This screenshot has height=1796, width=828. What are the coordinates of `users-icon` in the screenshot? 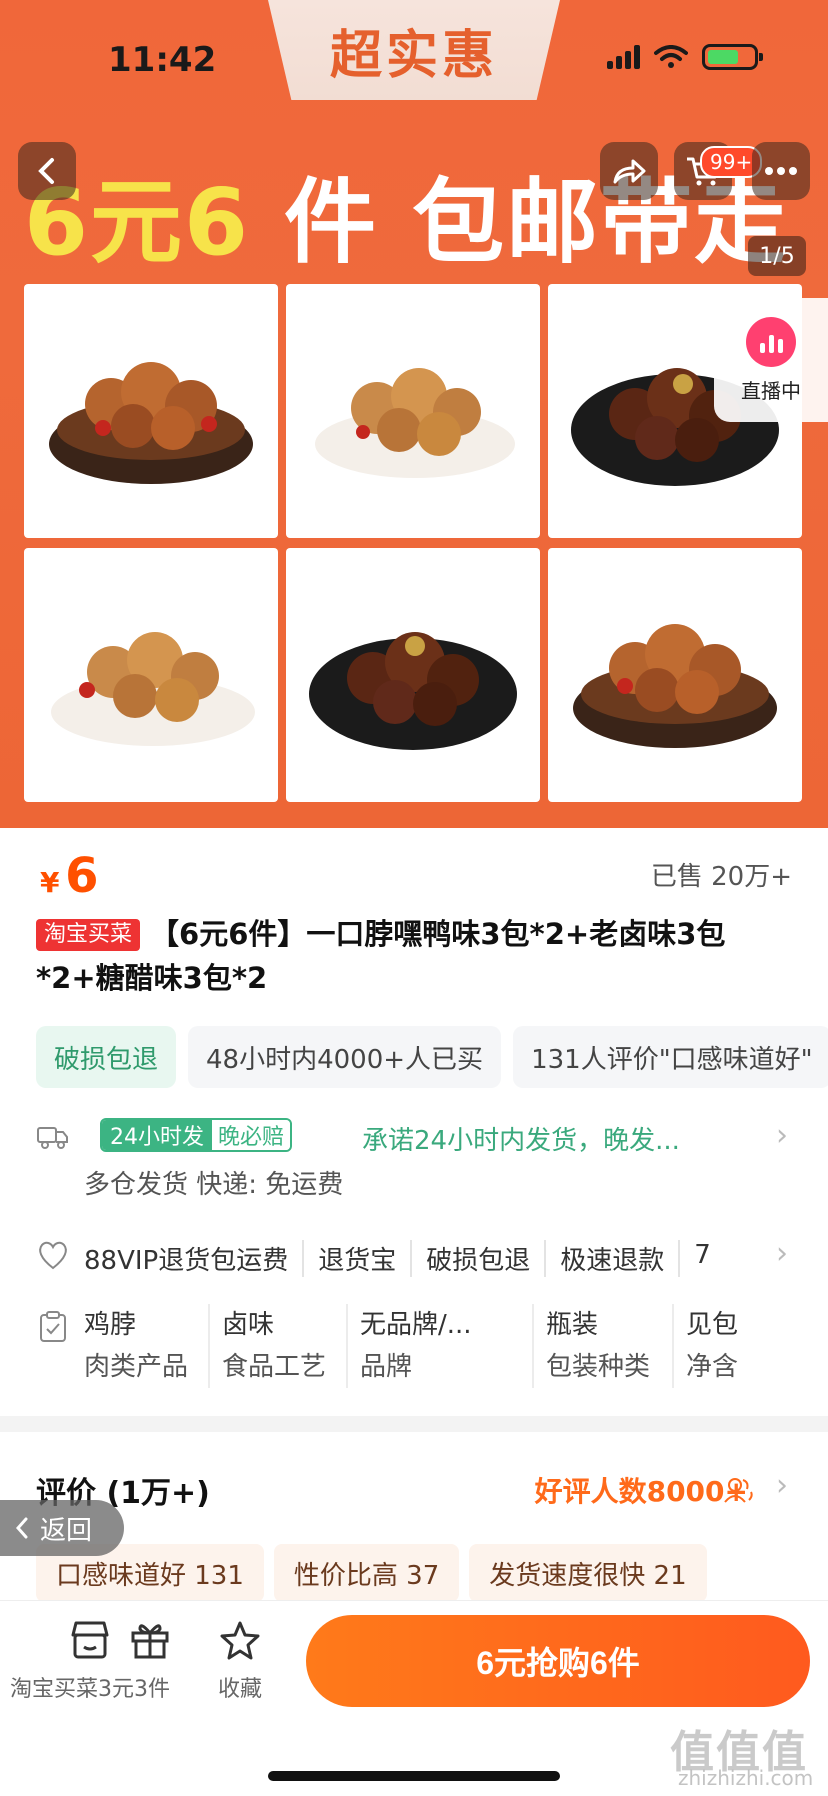 It's located at (738, 1490).